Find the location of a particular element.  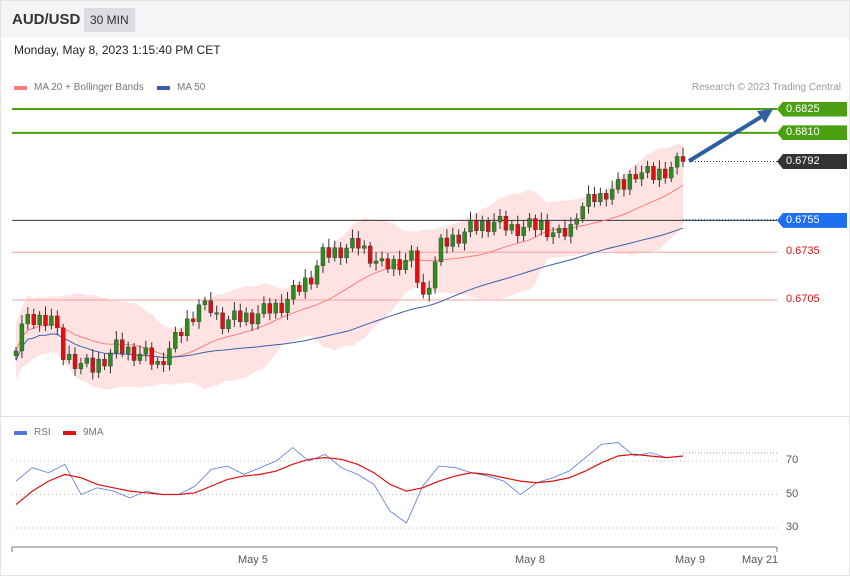

rsi-9ma-line is located at coordinates (349, 479).